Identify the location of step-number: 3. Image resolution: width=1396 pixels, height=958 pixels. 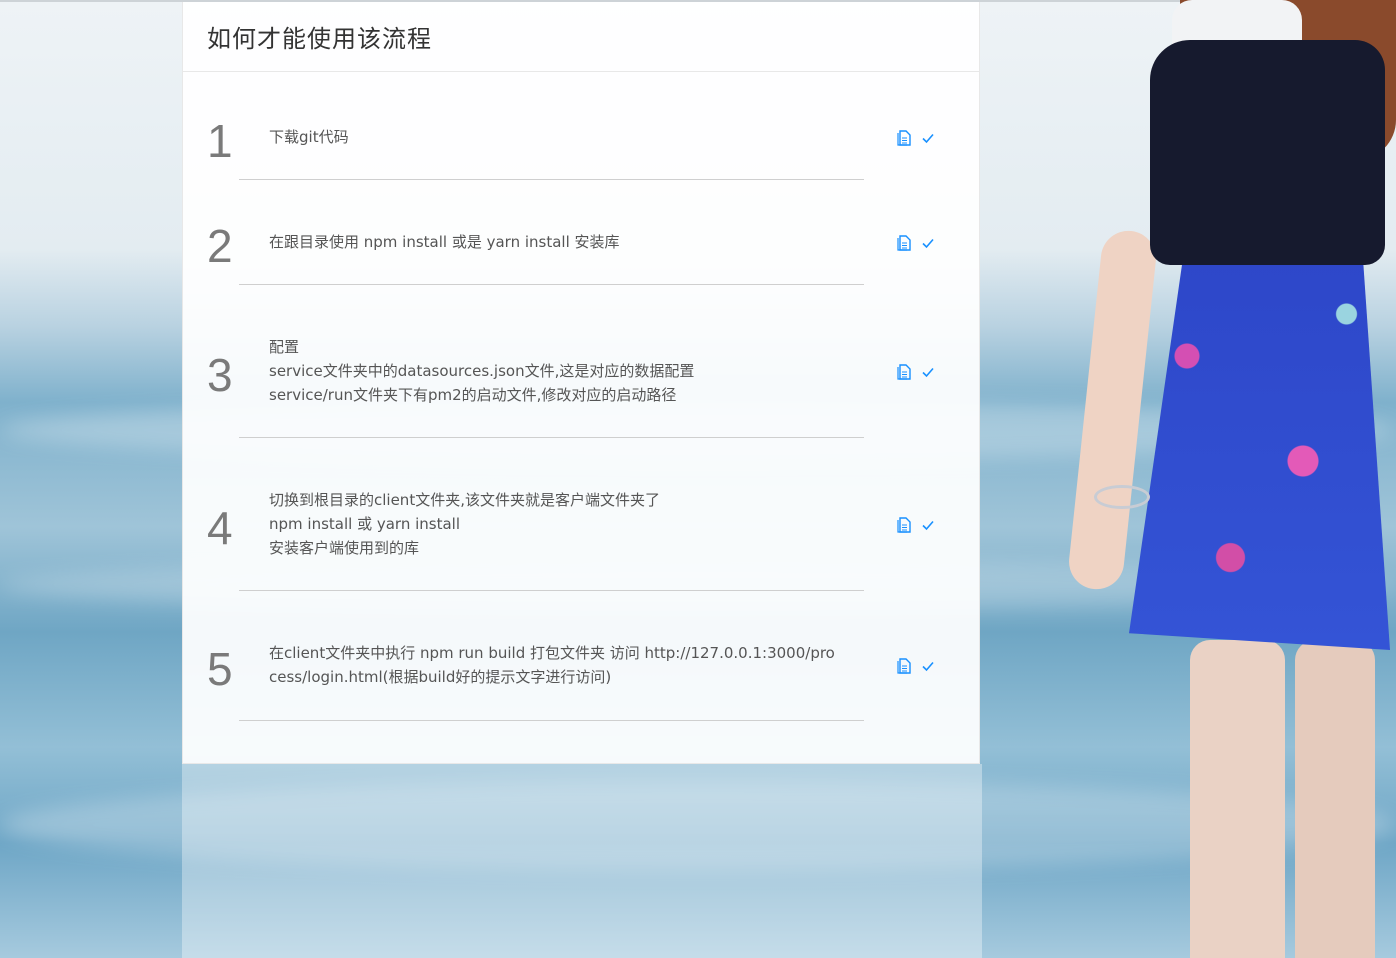
(220, 375).